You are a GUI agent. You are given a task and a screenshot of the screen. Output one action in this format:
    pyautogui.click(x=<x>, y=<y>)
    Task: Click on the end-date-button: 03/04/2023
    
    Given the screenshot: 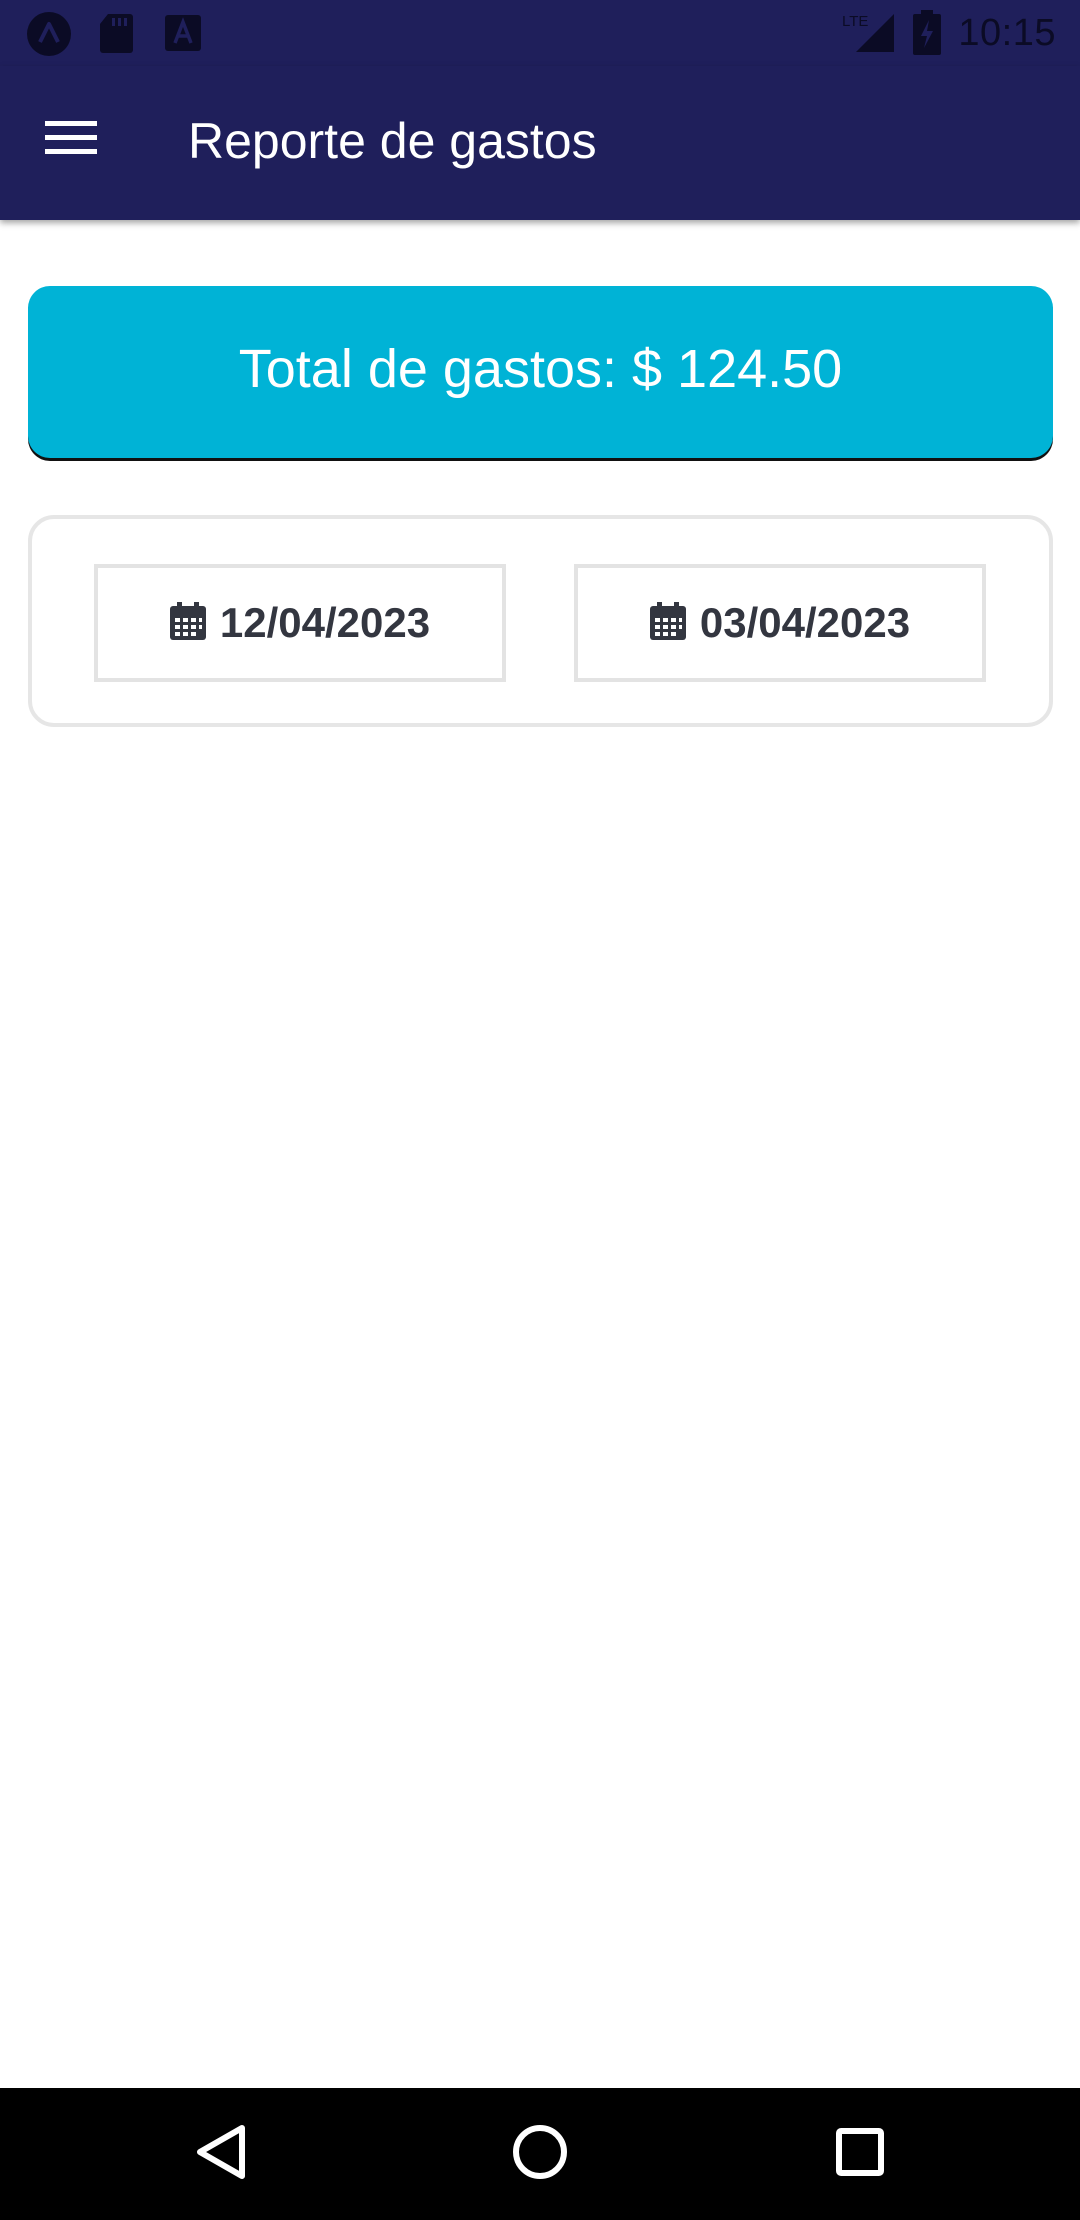 What is the action you would take?
    pyautogui.click(x=780, y=623)
    